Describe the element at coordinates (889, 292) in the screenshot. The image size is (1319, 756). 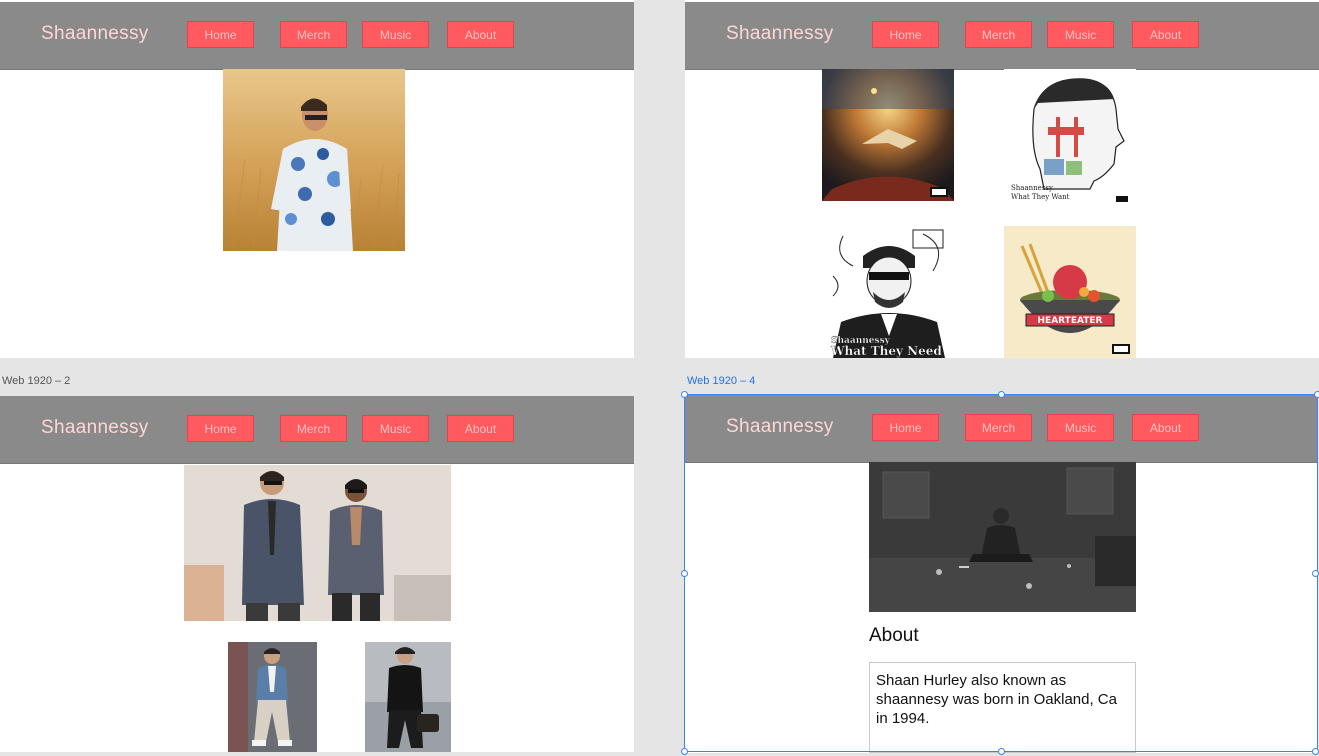
I see `album-cover-3: Shaannessy What They Need` at that location.